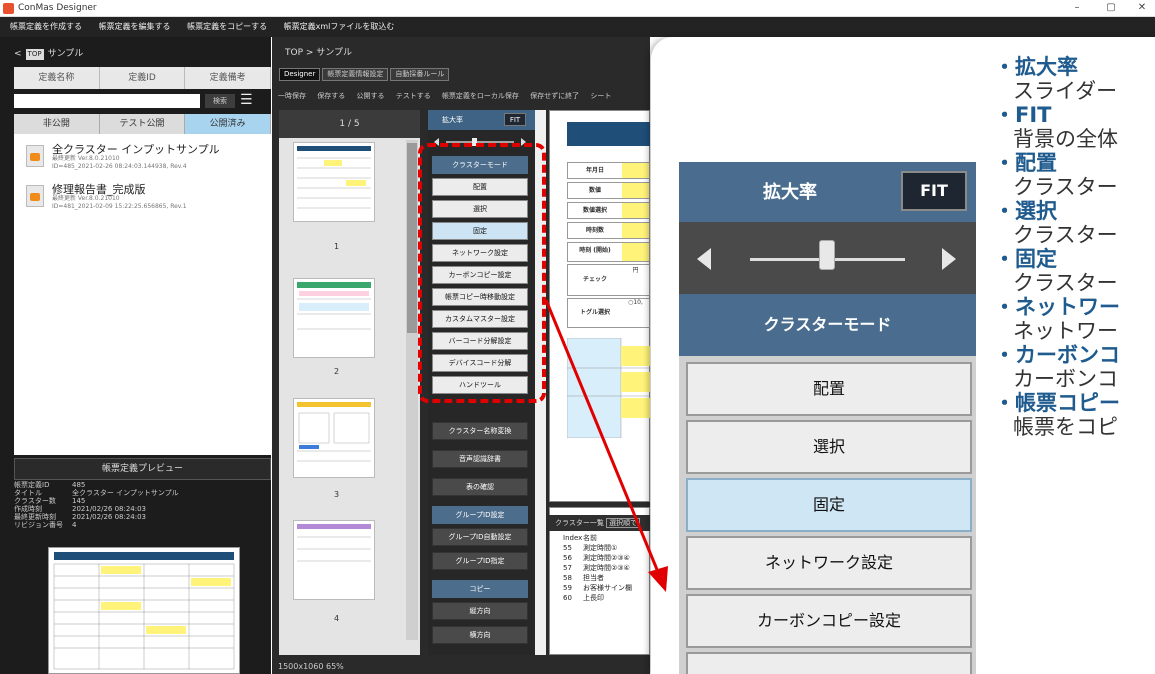 This screenshot has height=674, width=1155. I want to click on form-row: 年月日, so click(608, 170).